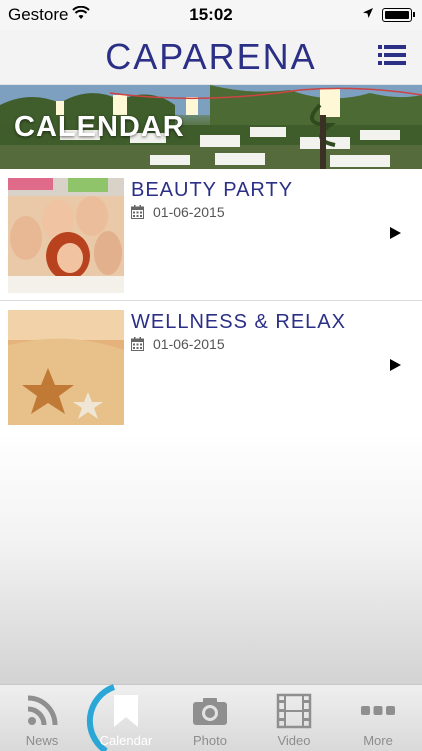  I want to click on event-title: WELLNESS & RELAX, so click(238, 322).